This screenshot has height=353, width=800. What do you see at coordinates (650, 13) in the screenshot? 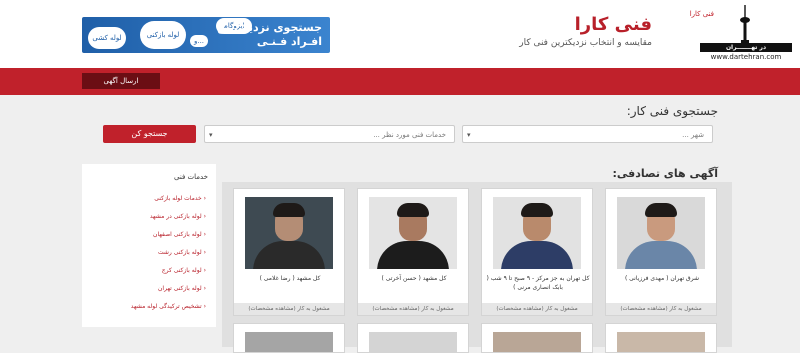
I see `nav-item-drain-services: خدمات لوله بازکنی` at bounding box center [650, 13].